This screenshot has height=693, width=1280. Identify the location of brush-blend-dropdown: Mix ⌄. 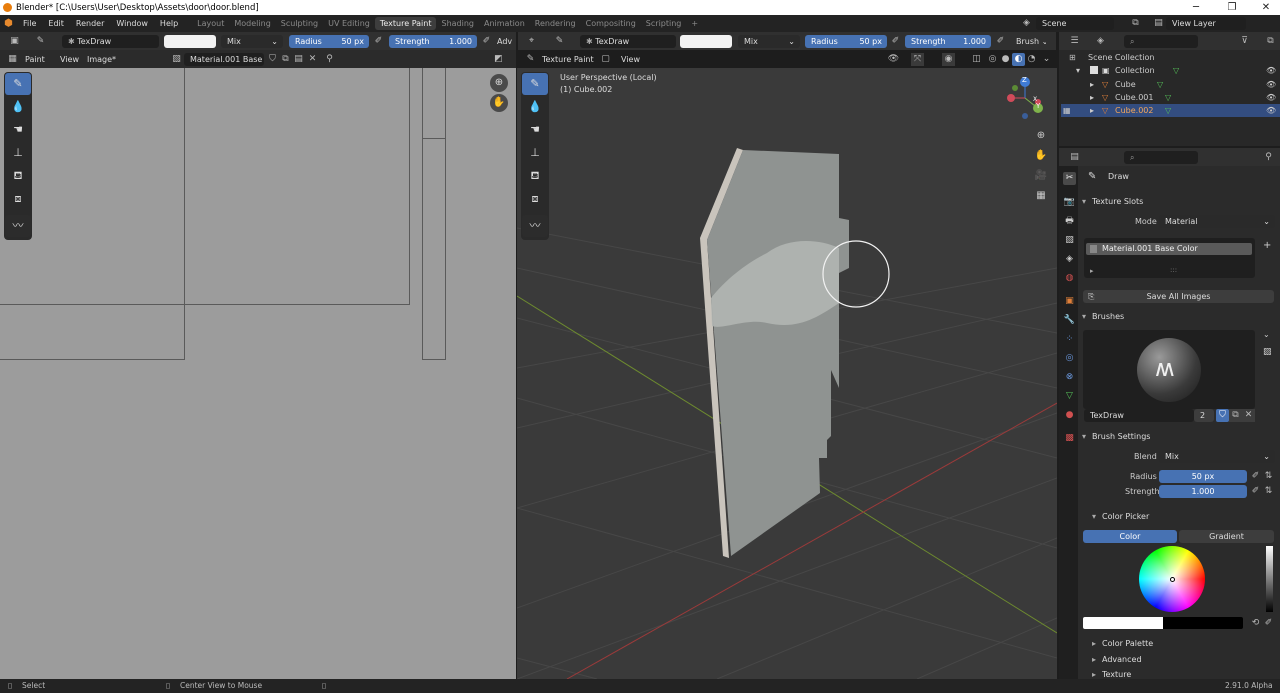
(1217, 456).